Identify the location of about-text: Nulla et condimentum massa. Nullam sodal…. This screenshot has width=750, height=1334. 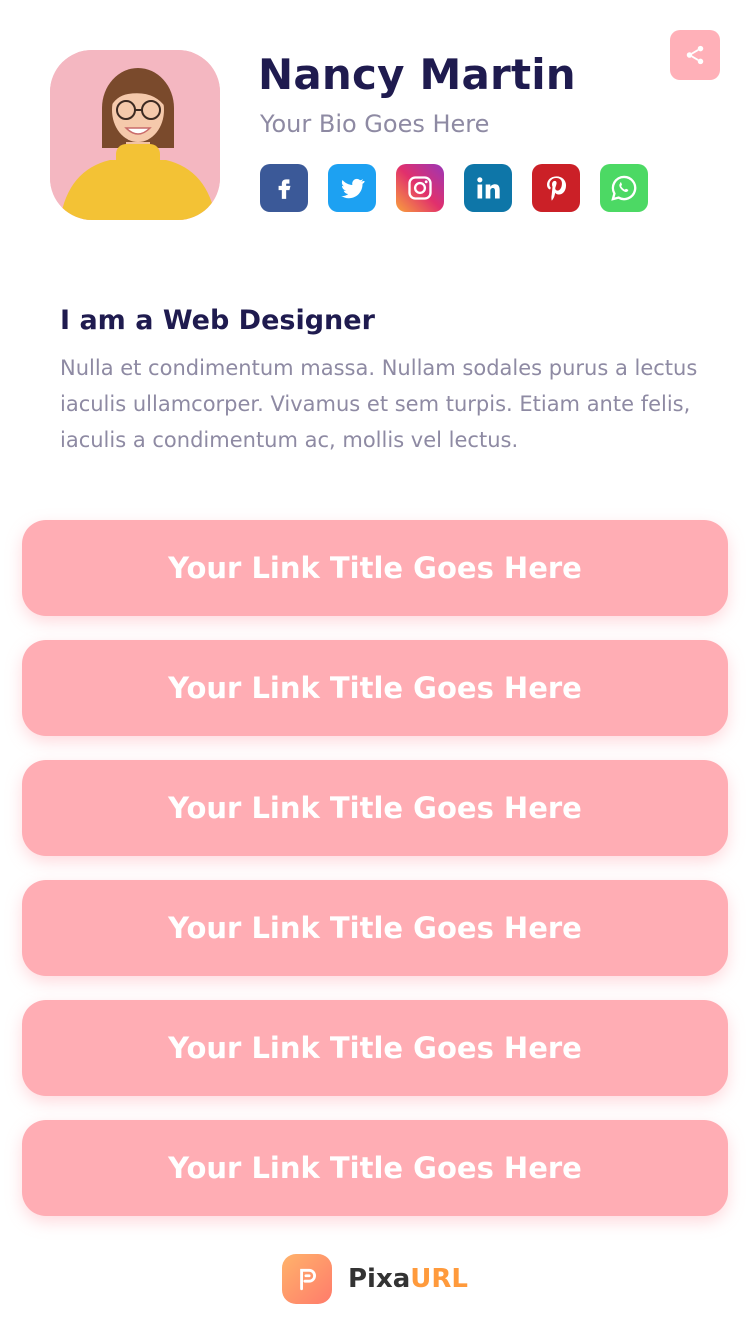
(379, 404).